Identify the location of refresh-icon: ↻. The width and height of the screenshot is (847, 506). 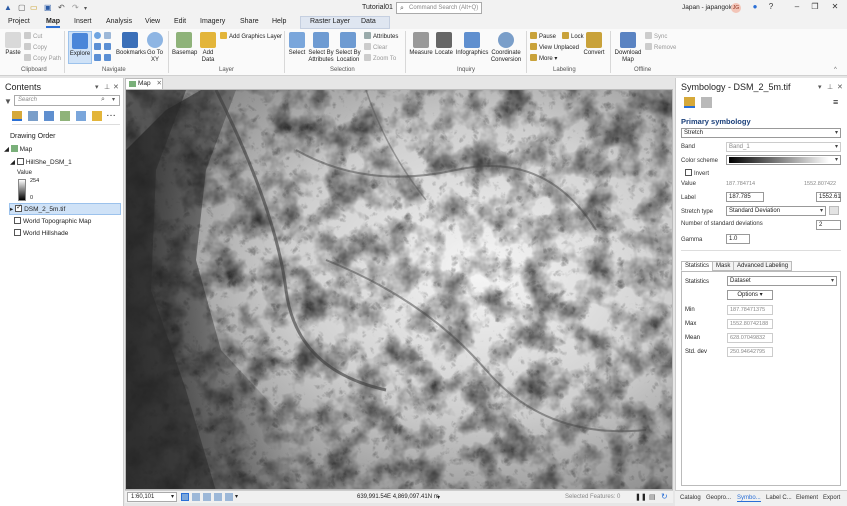
(664, 496).